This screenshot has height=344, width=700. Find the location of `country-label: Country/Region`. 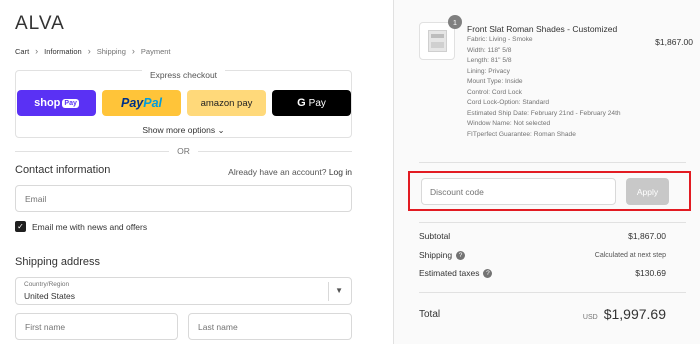

country-label: Country/Region is located at coordinates (47, 284).